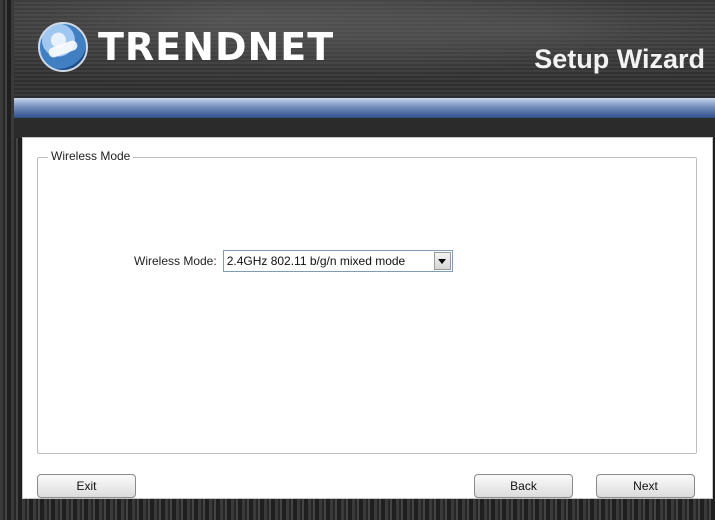  Describe the element at coordinates (63, 47) in the screenshot. I see `trendnet-logo-icon` at that location.